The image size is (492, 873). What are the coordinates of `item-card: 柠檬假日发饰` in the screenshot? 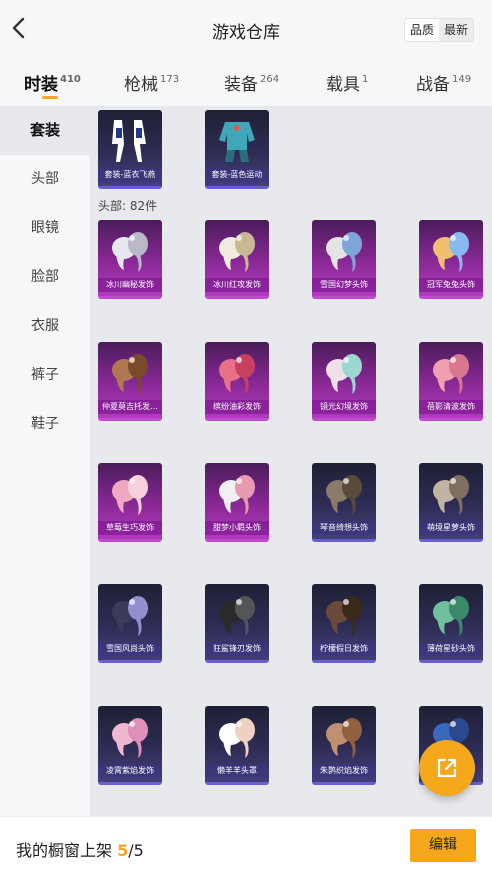 It's located at (344, 623).